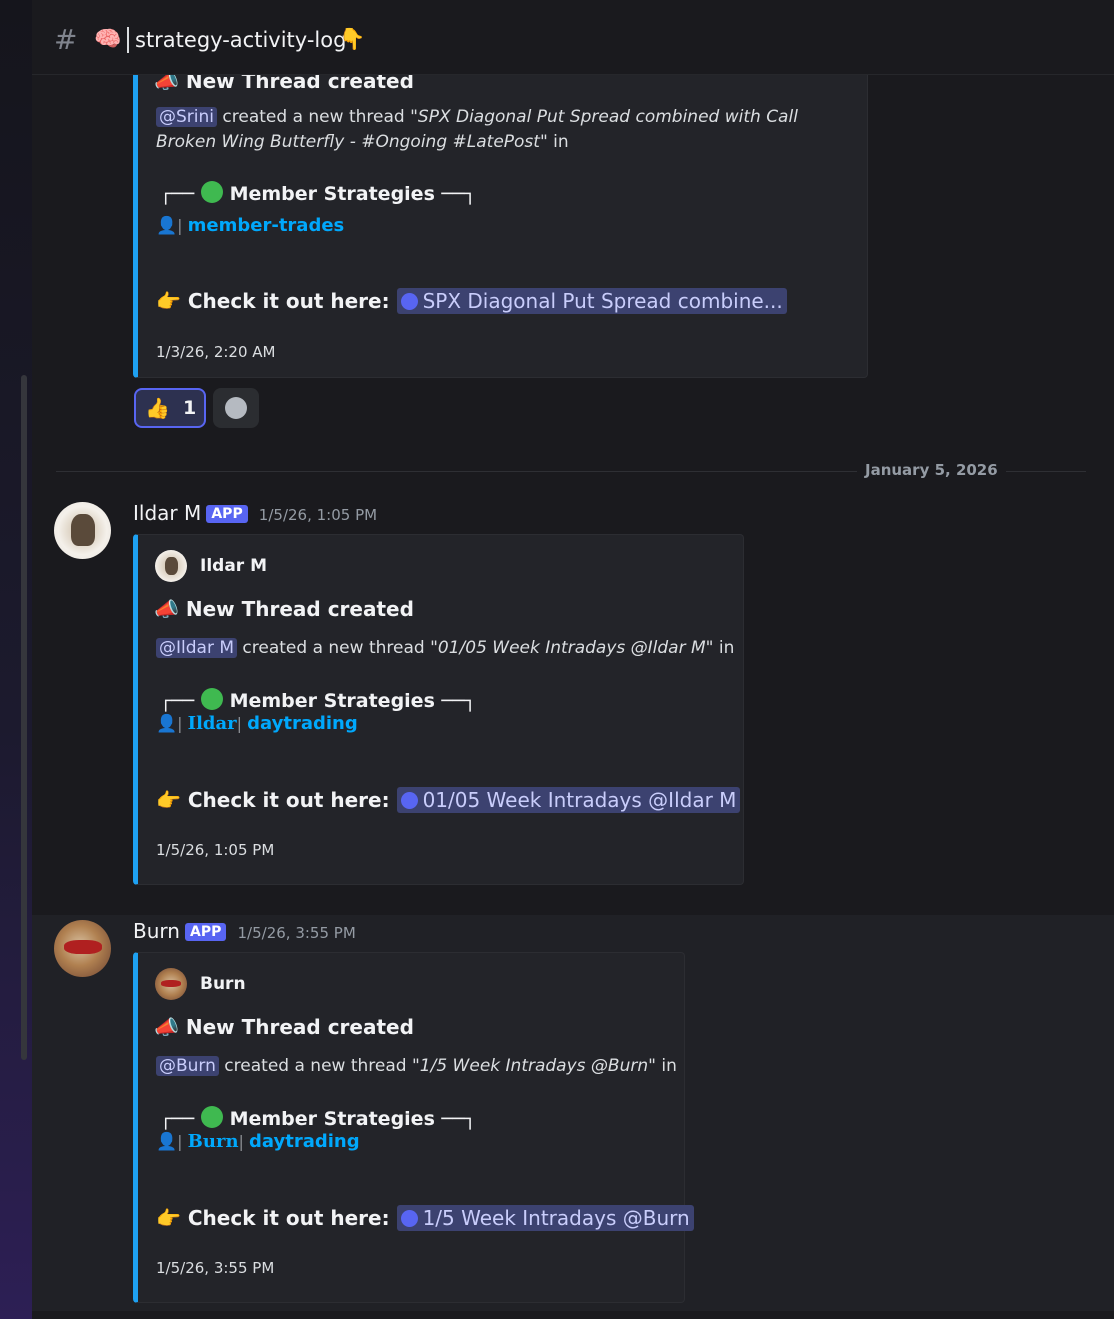  Describe the element at coordinates (296, 933) in the screenshot. I see `message-timestamp: 1/5/26, 3:55 PM` at that location.